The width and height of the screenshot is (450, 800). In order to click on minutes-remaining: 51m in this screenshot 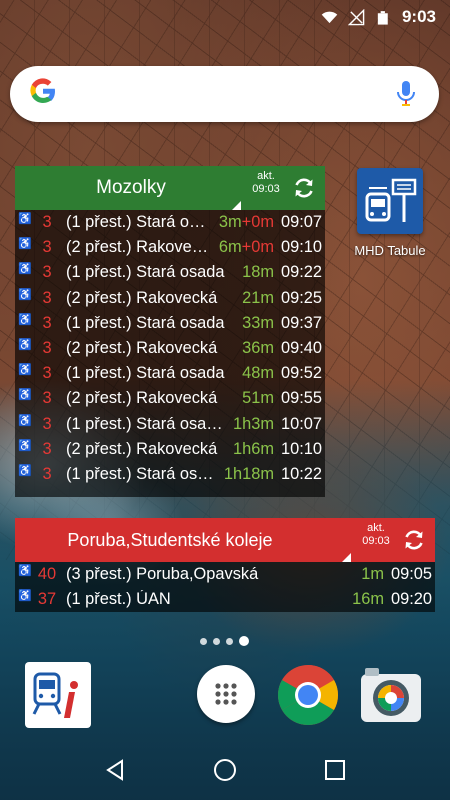, I will do `click(258, 398)`.